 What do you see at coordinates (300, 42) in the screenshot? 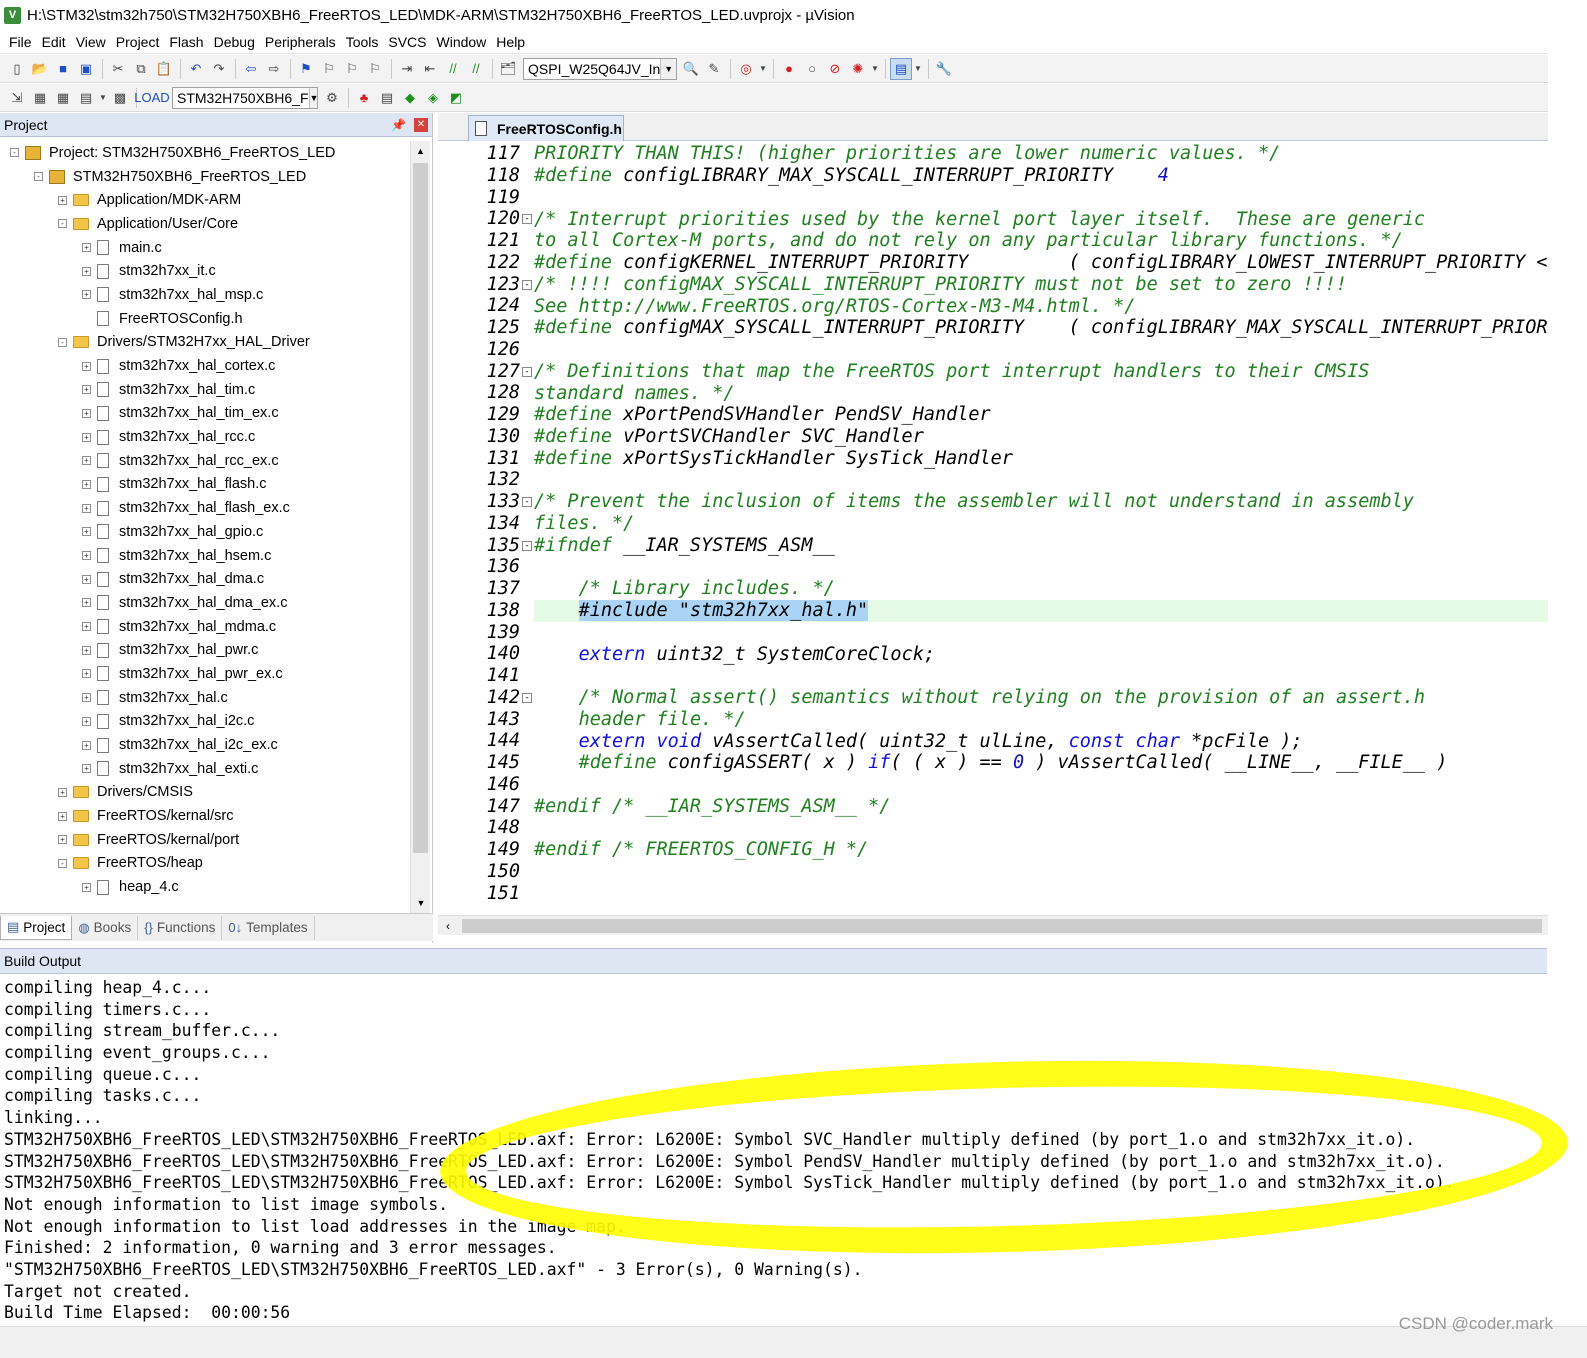
I see `menu-peripherals: Peripherals` at bounding box center [300, 42].